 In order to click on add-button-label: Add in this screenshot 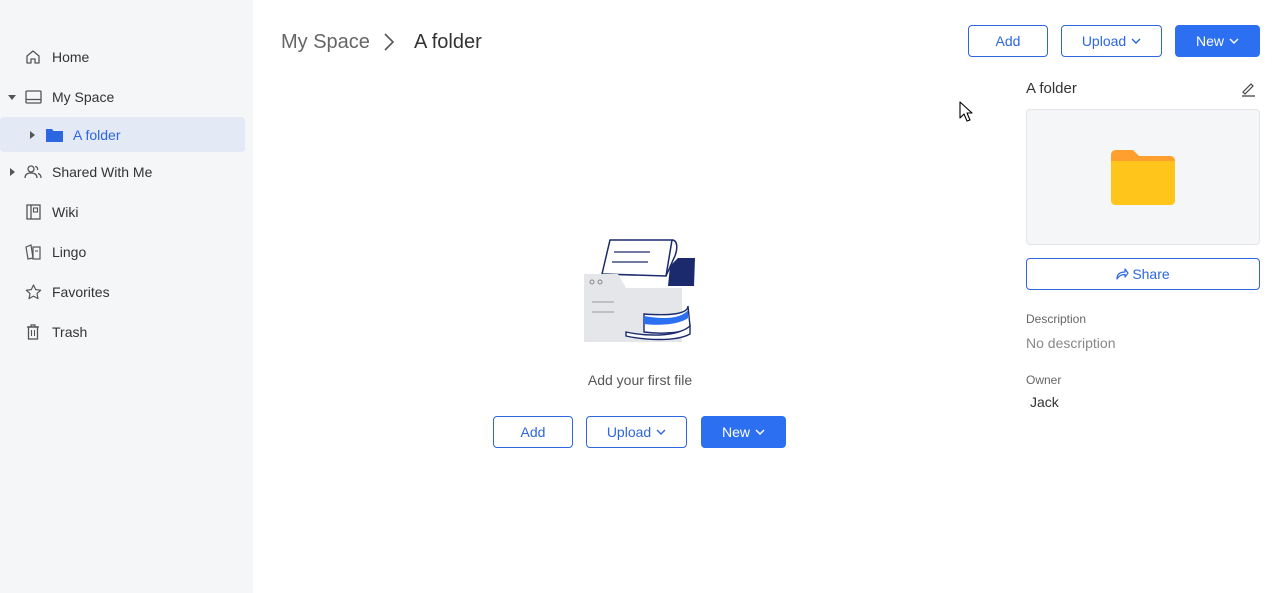, I will do `click(1008, 41)`.